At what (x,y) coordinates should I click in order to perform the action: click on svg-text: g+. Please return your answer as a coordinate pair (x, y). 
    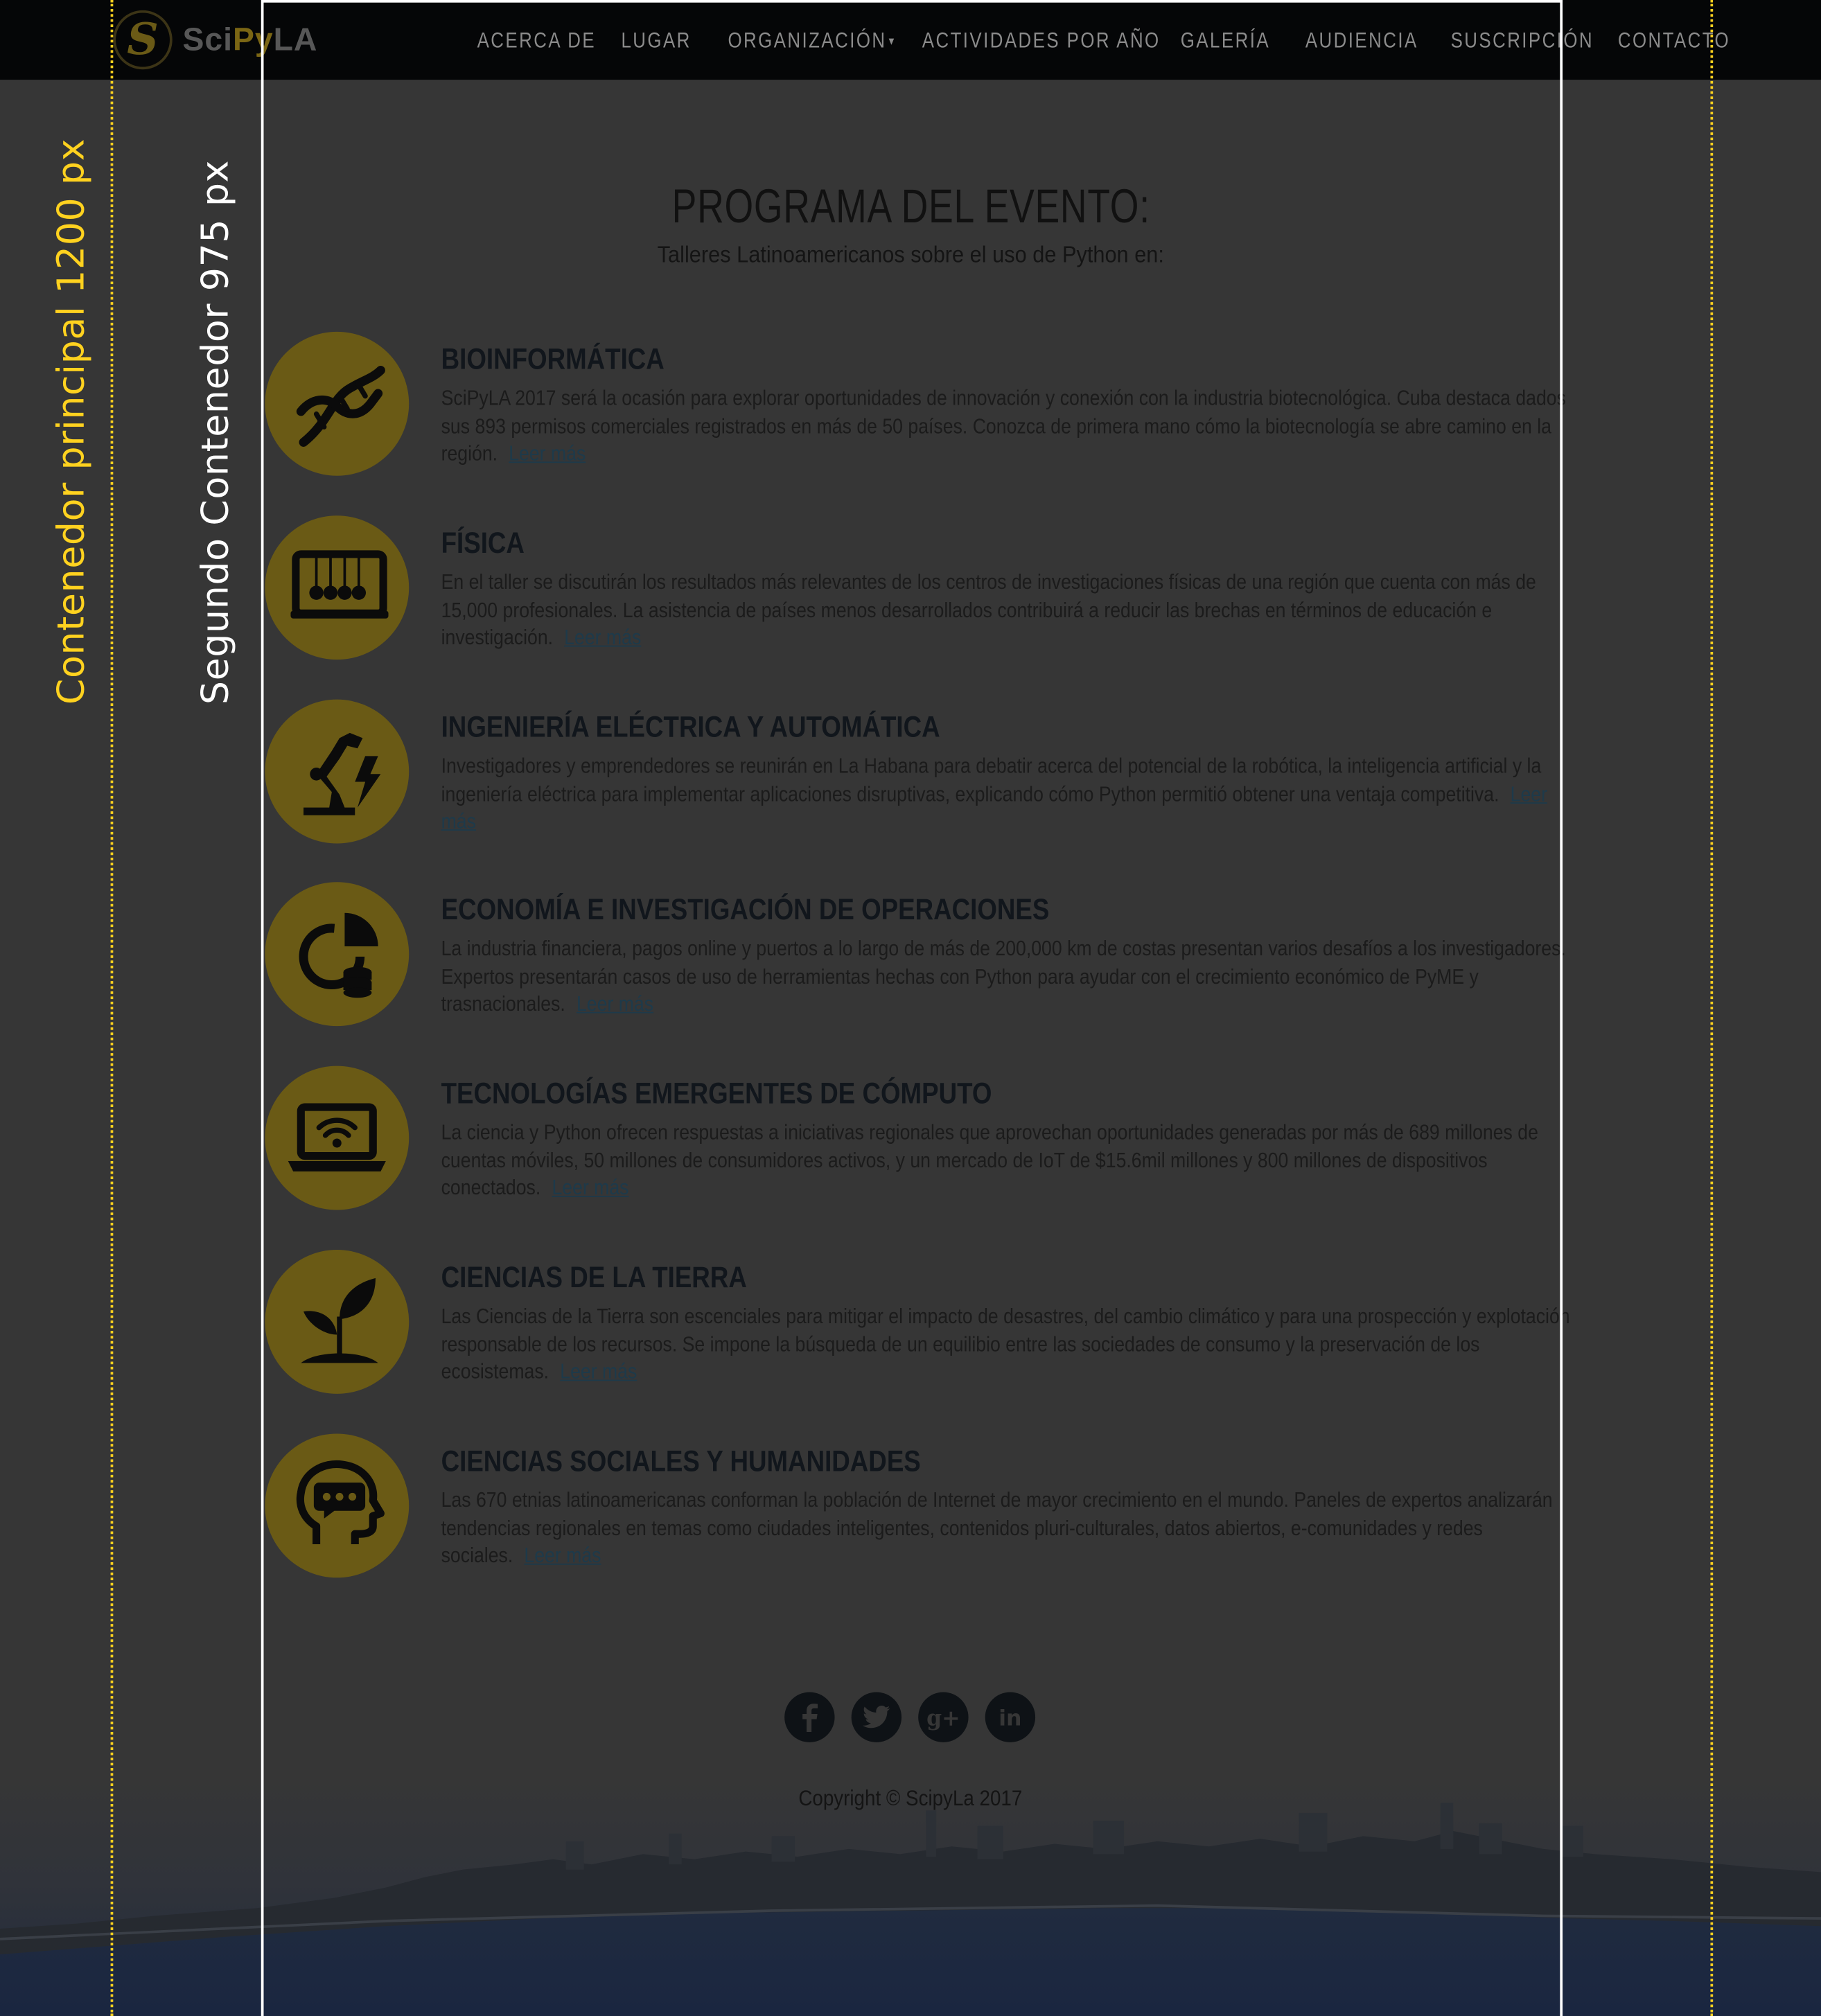
    Looking at the image, I should click on (943, 1718).